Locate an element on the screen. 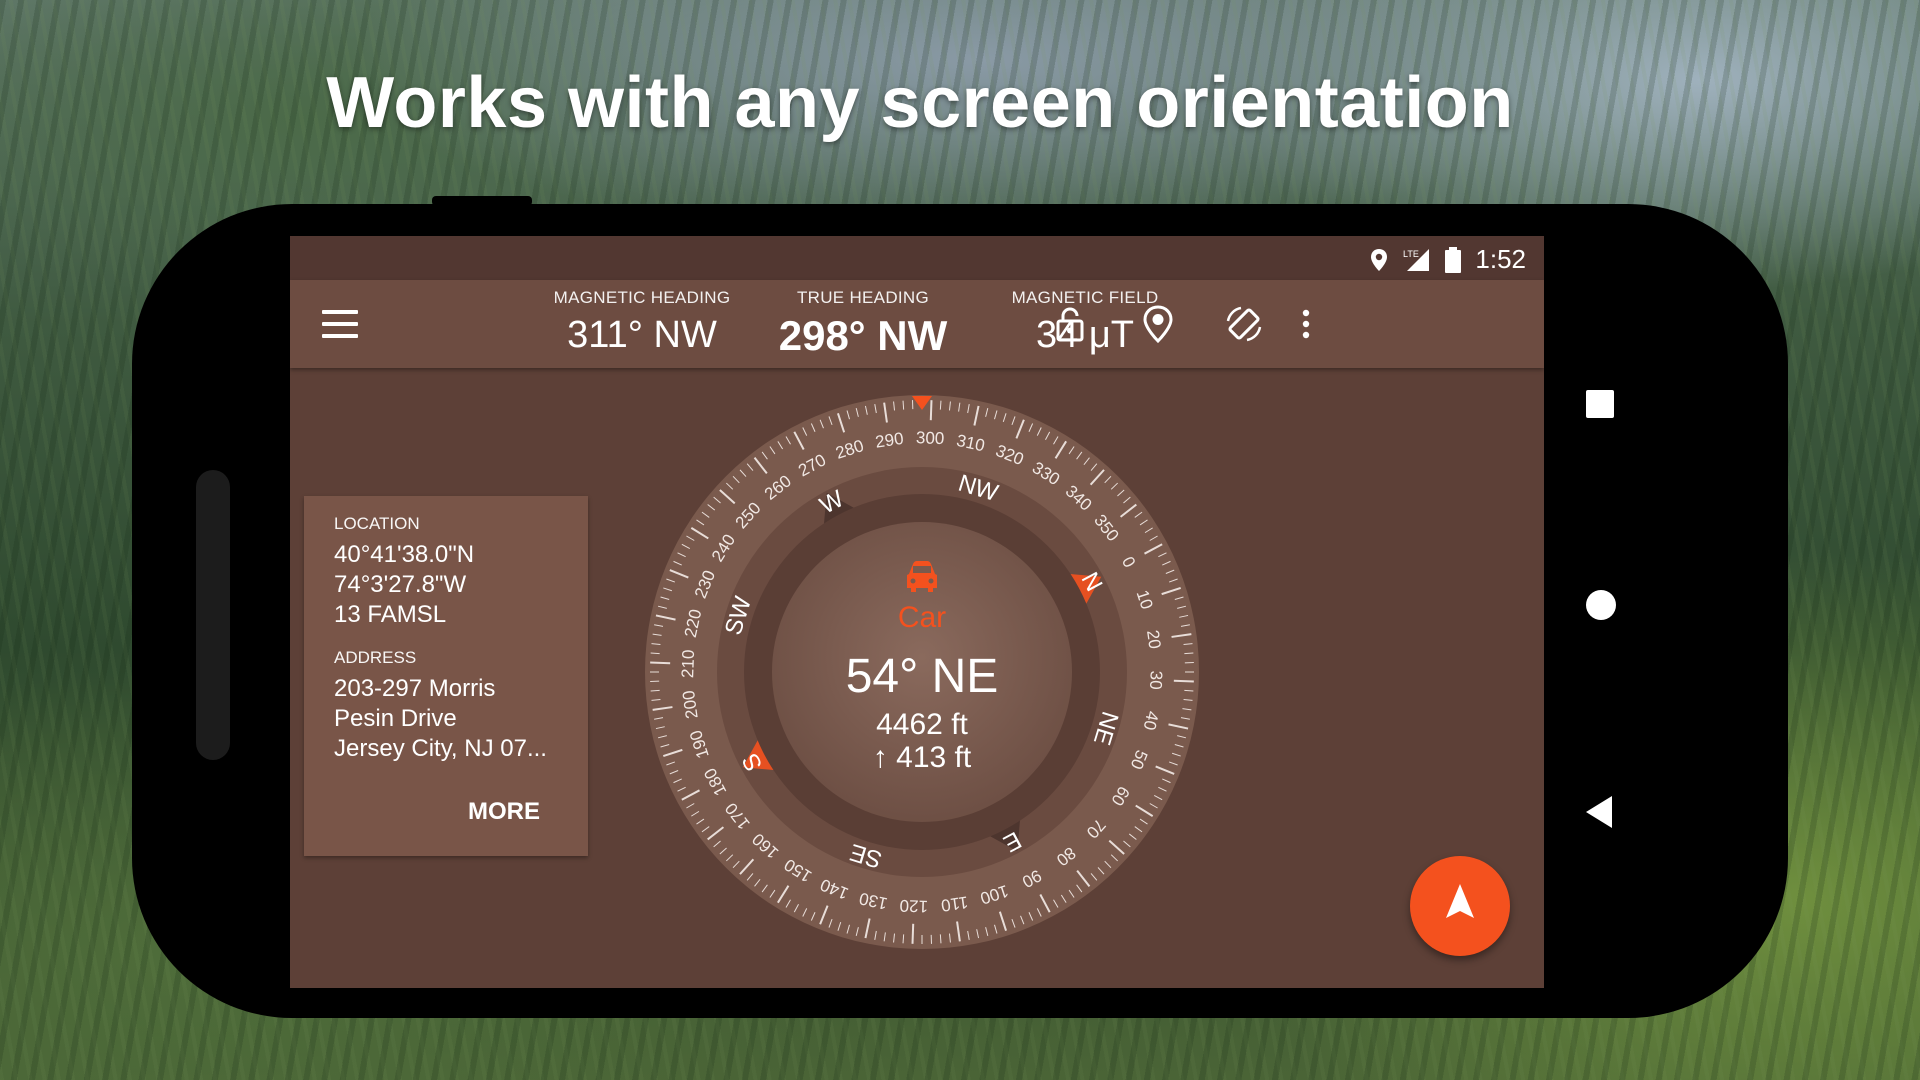 The image size is (1920, 1080). more-vert-icon is located at coordinates (1306, 324).